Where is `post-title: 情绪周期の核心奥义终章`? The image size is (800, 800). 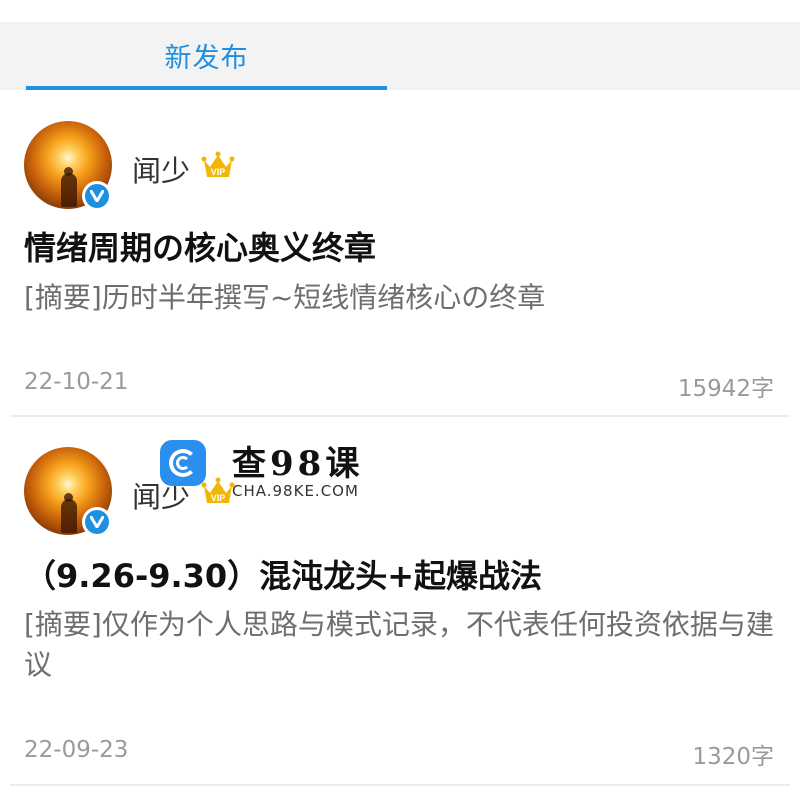
post-title: 情绪周期の核心奥义终章 is located at coordinates (200, 246).